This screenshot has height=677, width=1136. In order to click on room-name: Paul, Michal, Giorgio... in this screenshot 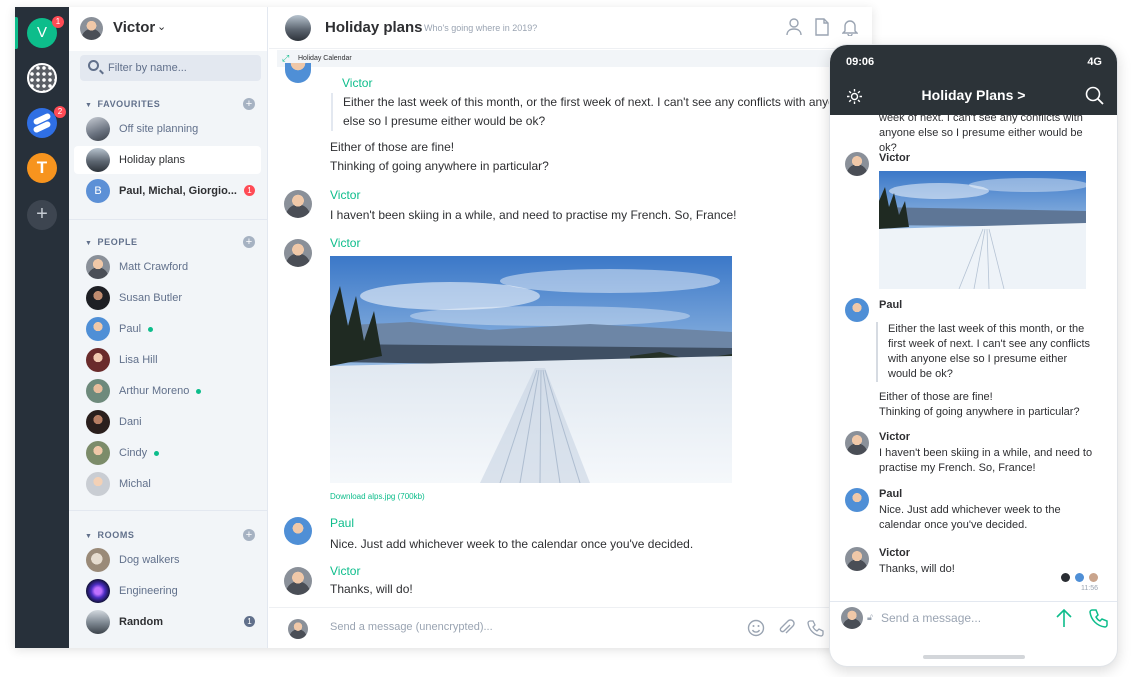, I will do `click(178, 191)`.